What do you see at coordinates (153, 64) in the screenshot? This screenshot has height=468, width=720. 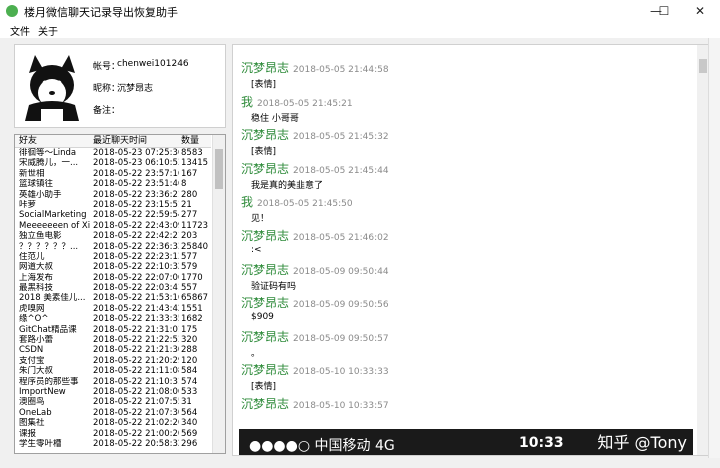 I see `account-value: chenwei101246` at bounding box center [153, 64].